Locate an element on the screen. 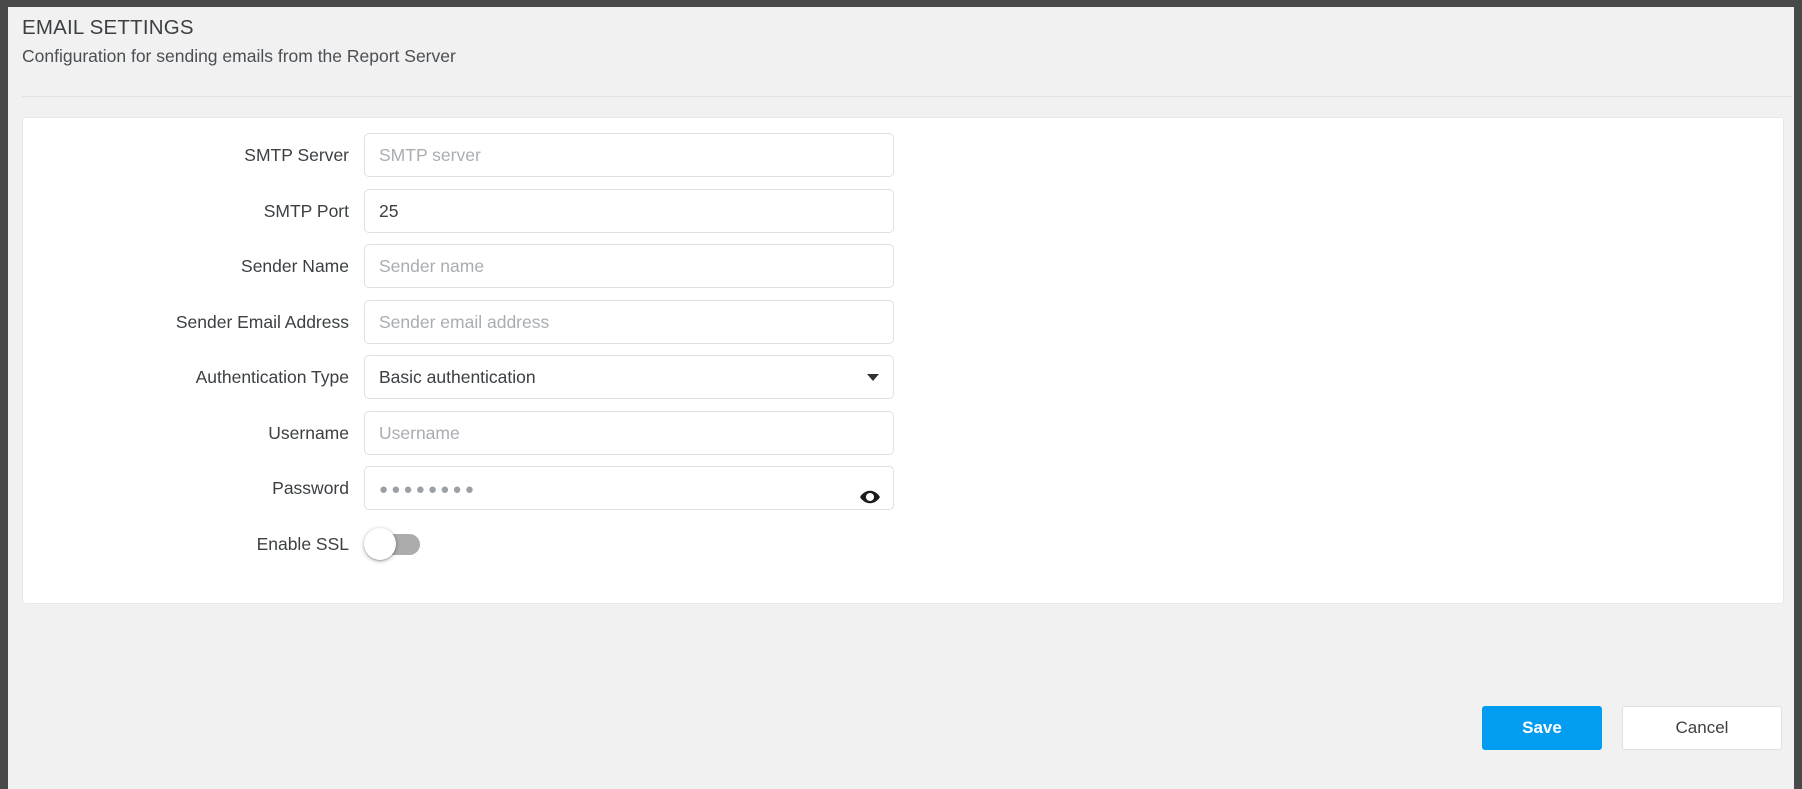  cancel-button: Cancel is located at coordinates (1702, 728).